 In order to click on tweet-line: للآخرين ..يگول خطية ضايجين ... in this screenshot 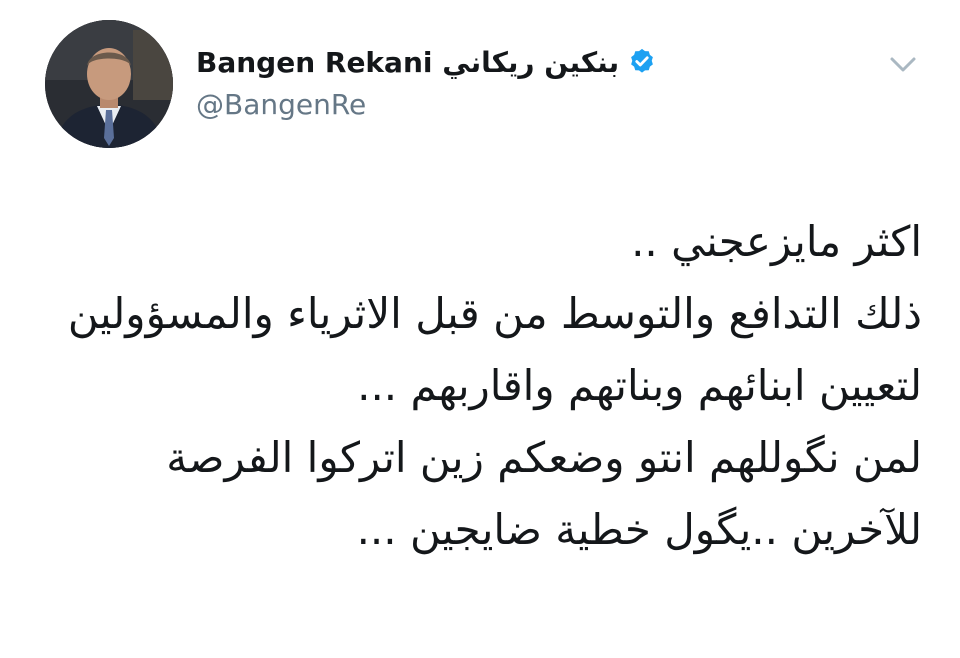, I will do `click(639, 529)`.